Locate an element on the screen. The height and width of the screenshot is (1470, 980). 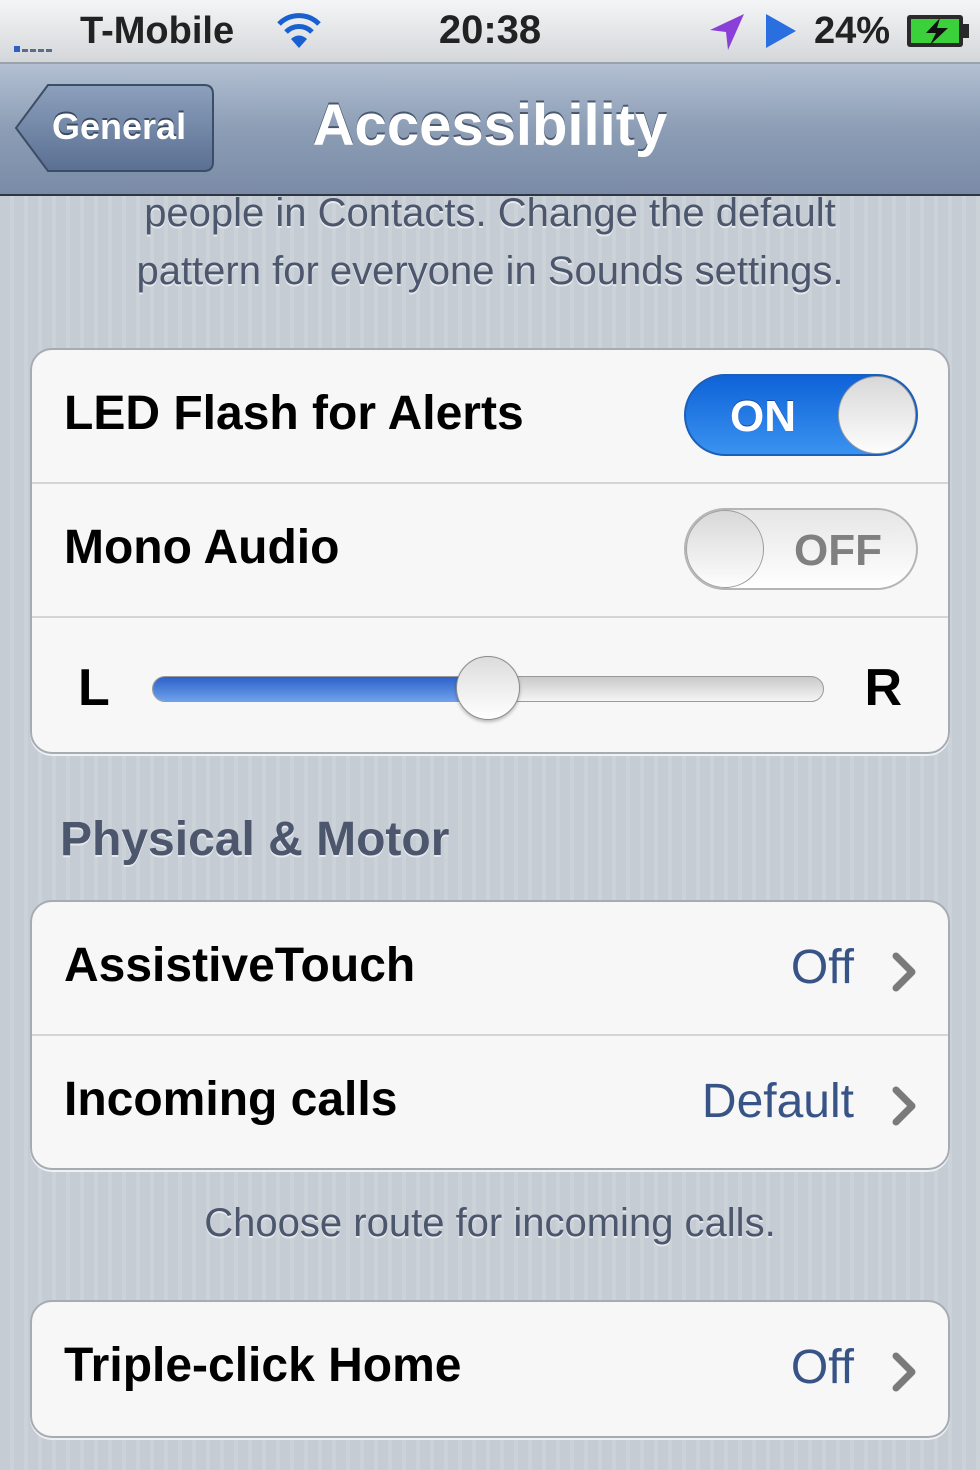
led-flash-label: LED Flash for Alerts is located at coordinates (294, 413).